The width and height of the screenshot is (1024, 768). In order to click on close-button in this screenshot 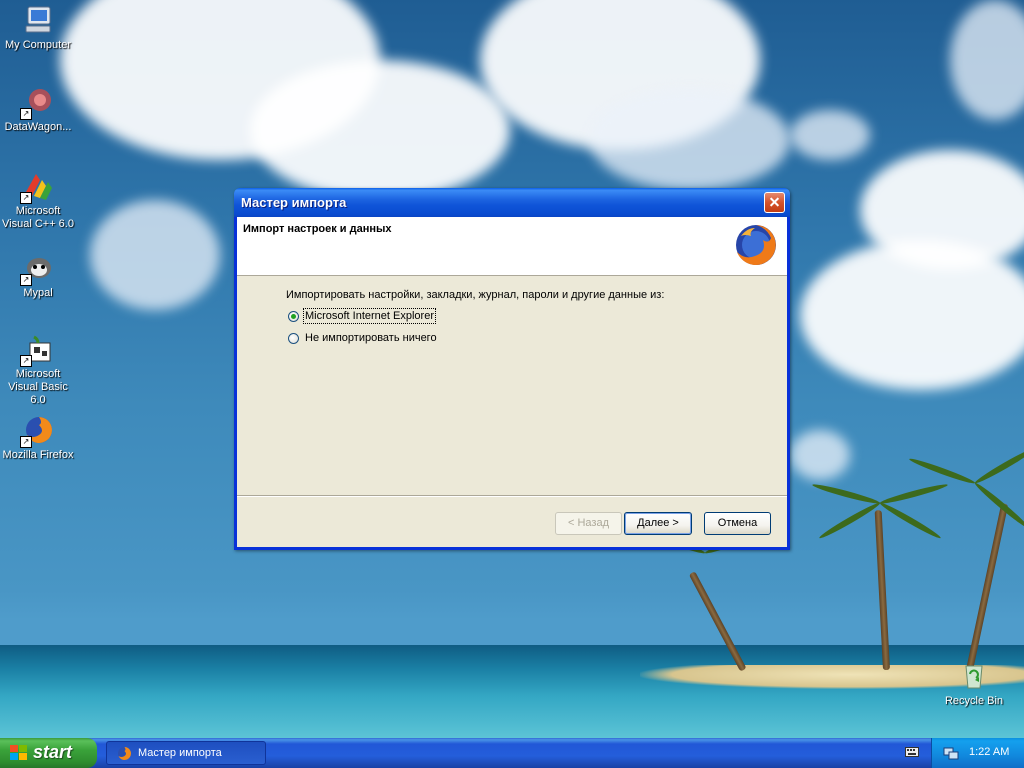, I will do `click(774, 202)`.